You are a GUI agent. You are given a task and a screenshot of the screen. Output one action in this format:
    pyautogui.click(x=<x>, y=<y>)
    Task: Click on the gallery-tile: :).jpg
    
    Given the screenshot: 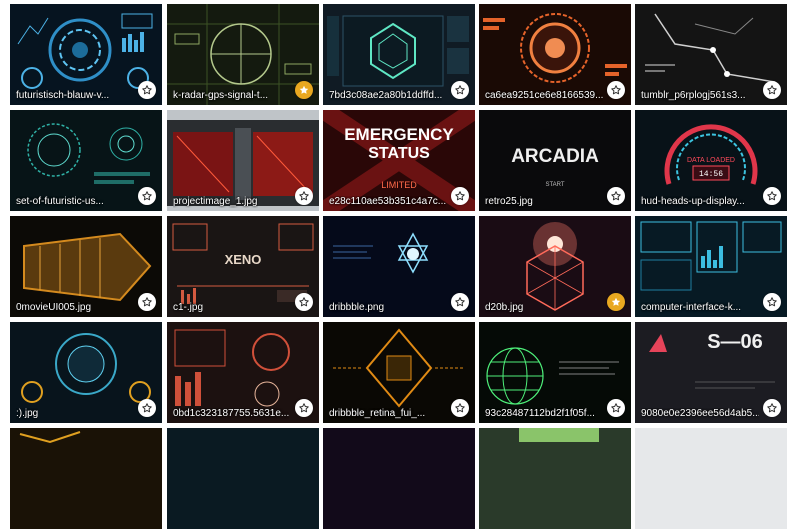 What is the action you would take?
    pyautogui.click(x=86, y=372)
    